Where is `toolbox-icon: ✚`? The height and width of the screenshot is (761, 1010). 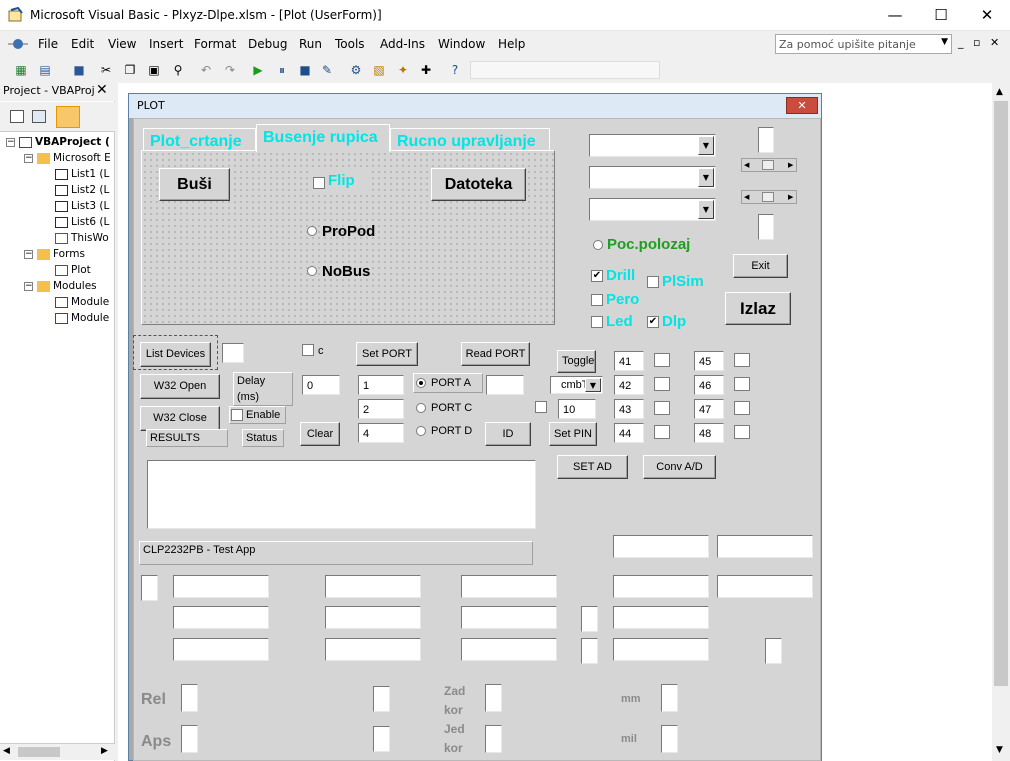 toolbox-icon: ✚ is located at coordinates (426, 70).